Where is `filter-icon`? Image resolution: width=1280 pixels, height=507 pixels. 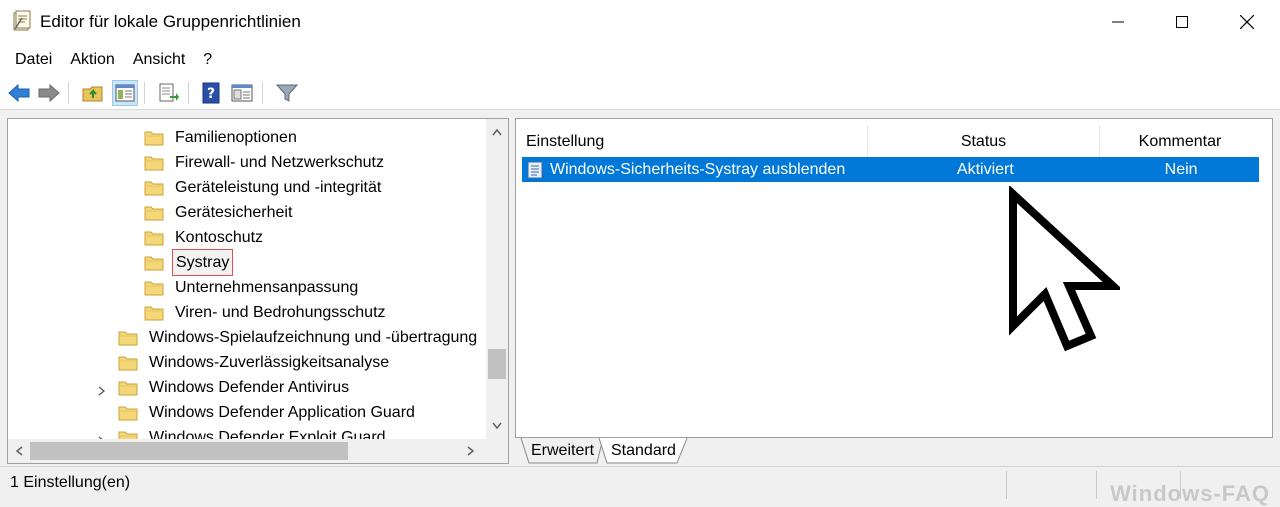
filter-icon is located at coordinates (287, 93).